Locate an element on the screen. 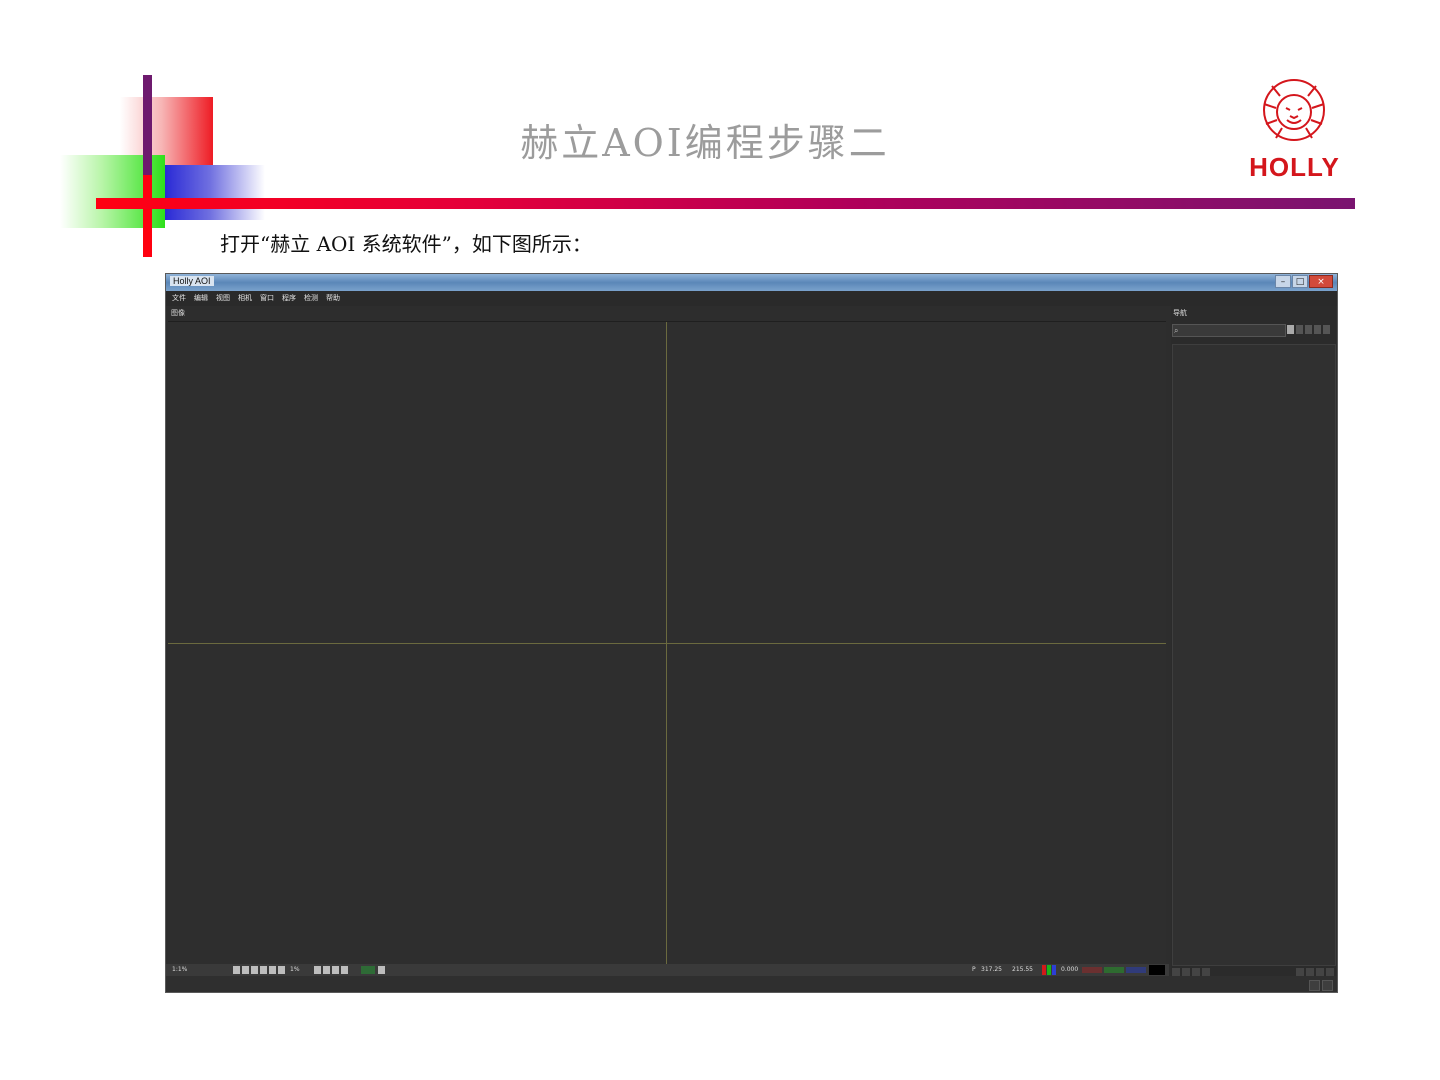 Image resolution: width=1440 pixels, height=1080 pixels. crosshair-horizontal is located at coordinates (667, 643).